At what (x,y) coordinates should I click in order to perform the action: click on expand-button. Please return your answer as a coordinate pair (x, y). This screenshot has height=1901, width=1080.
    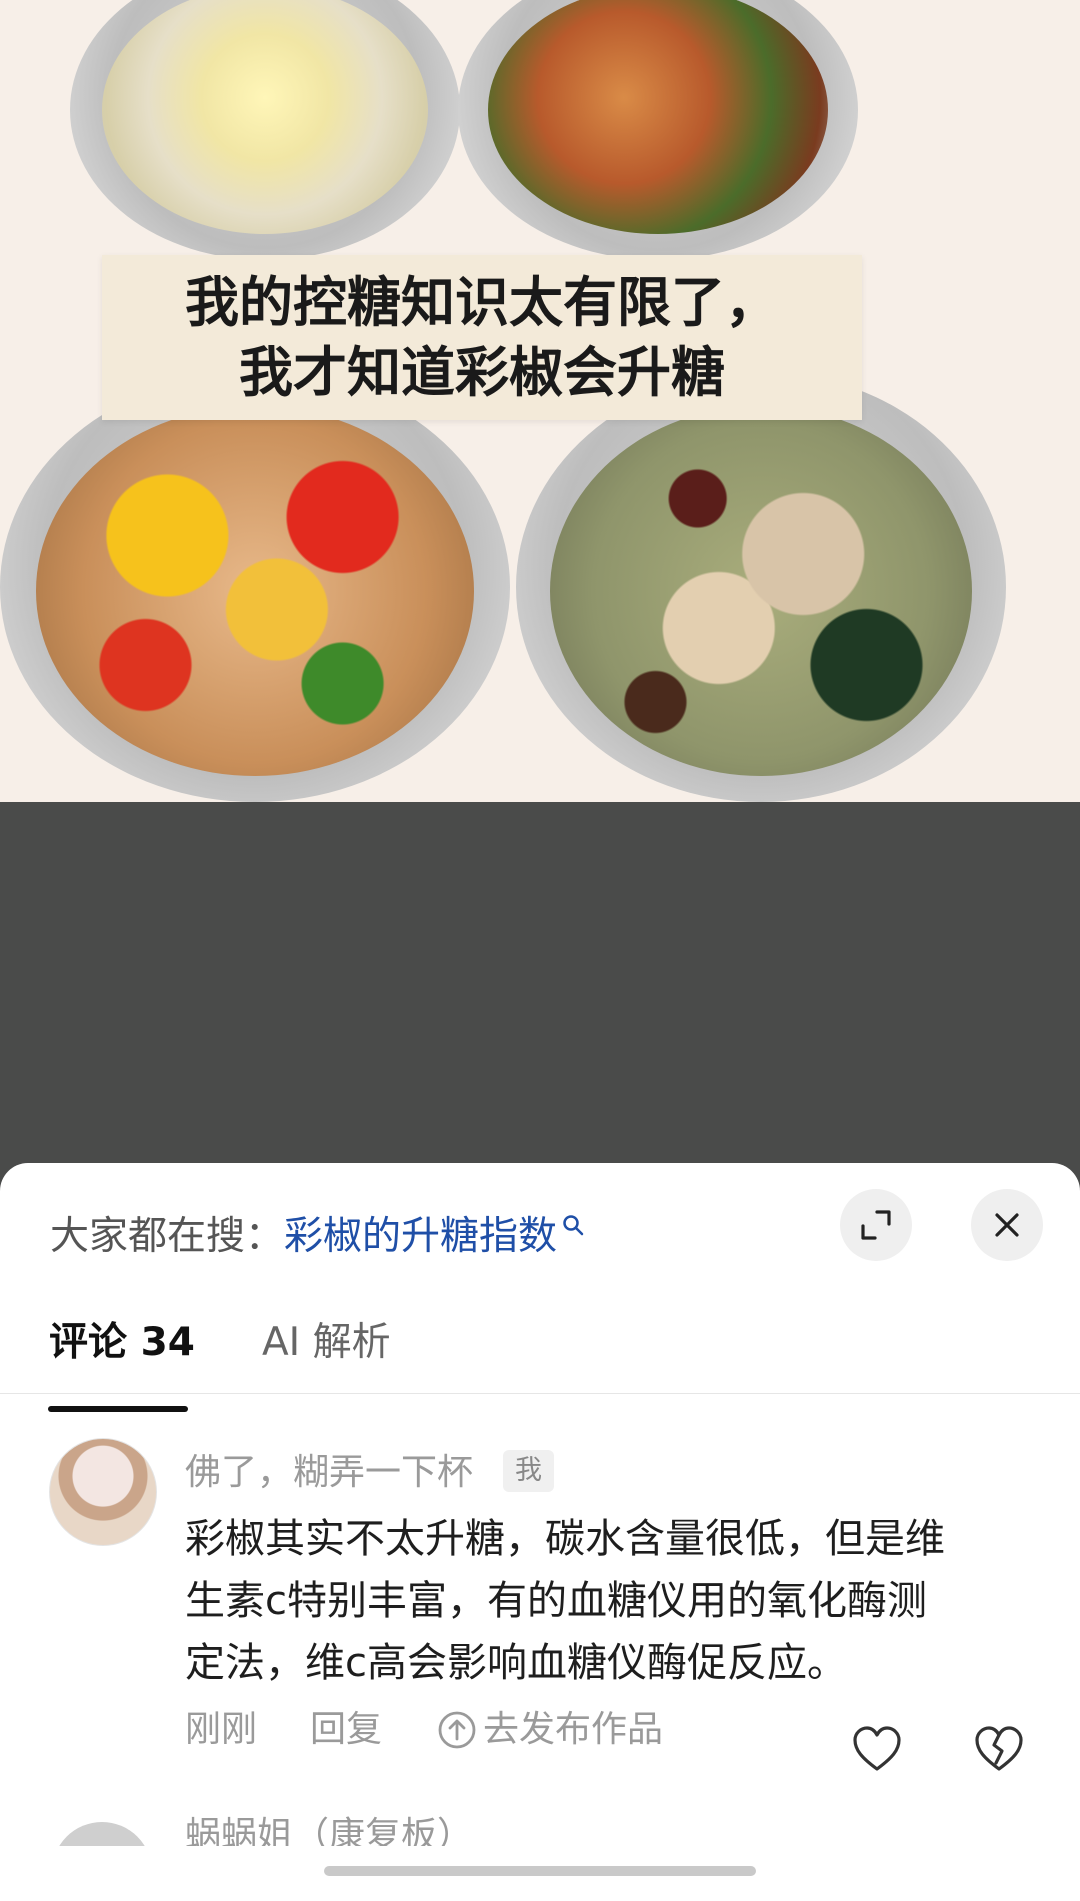
    Looking at the image, I should click on (876, 1225).